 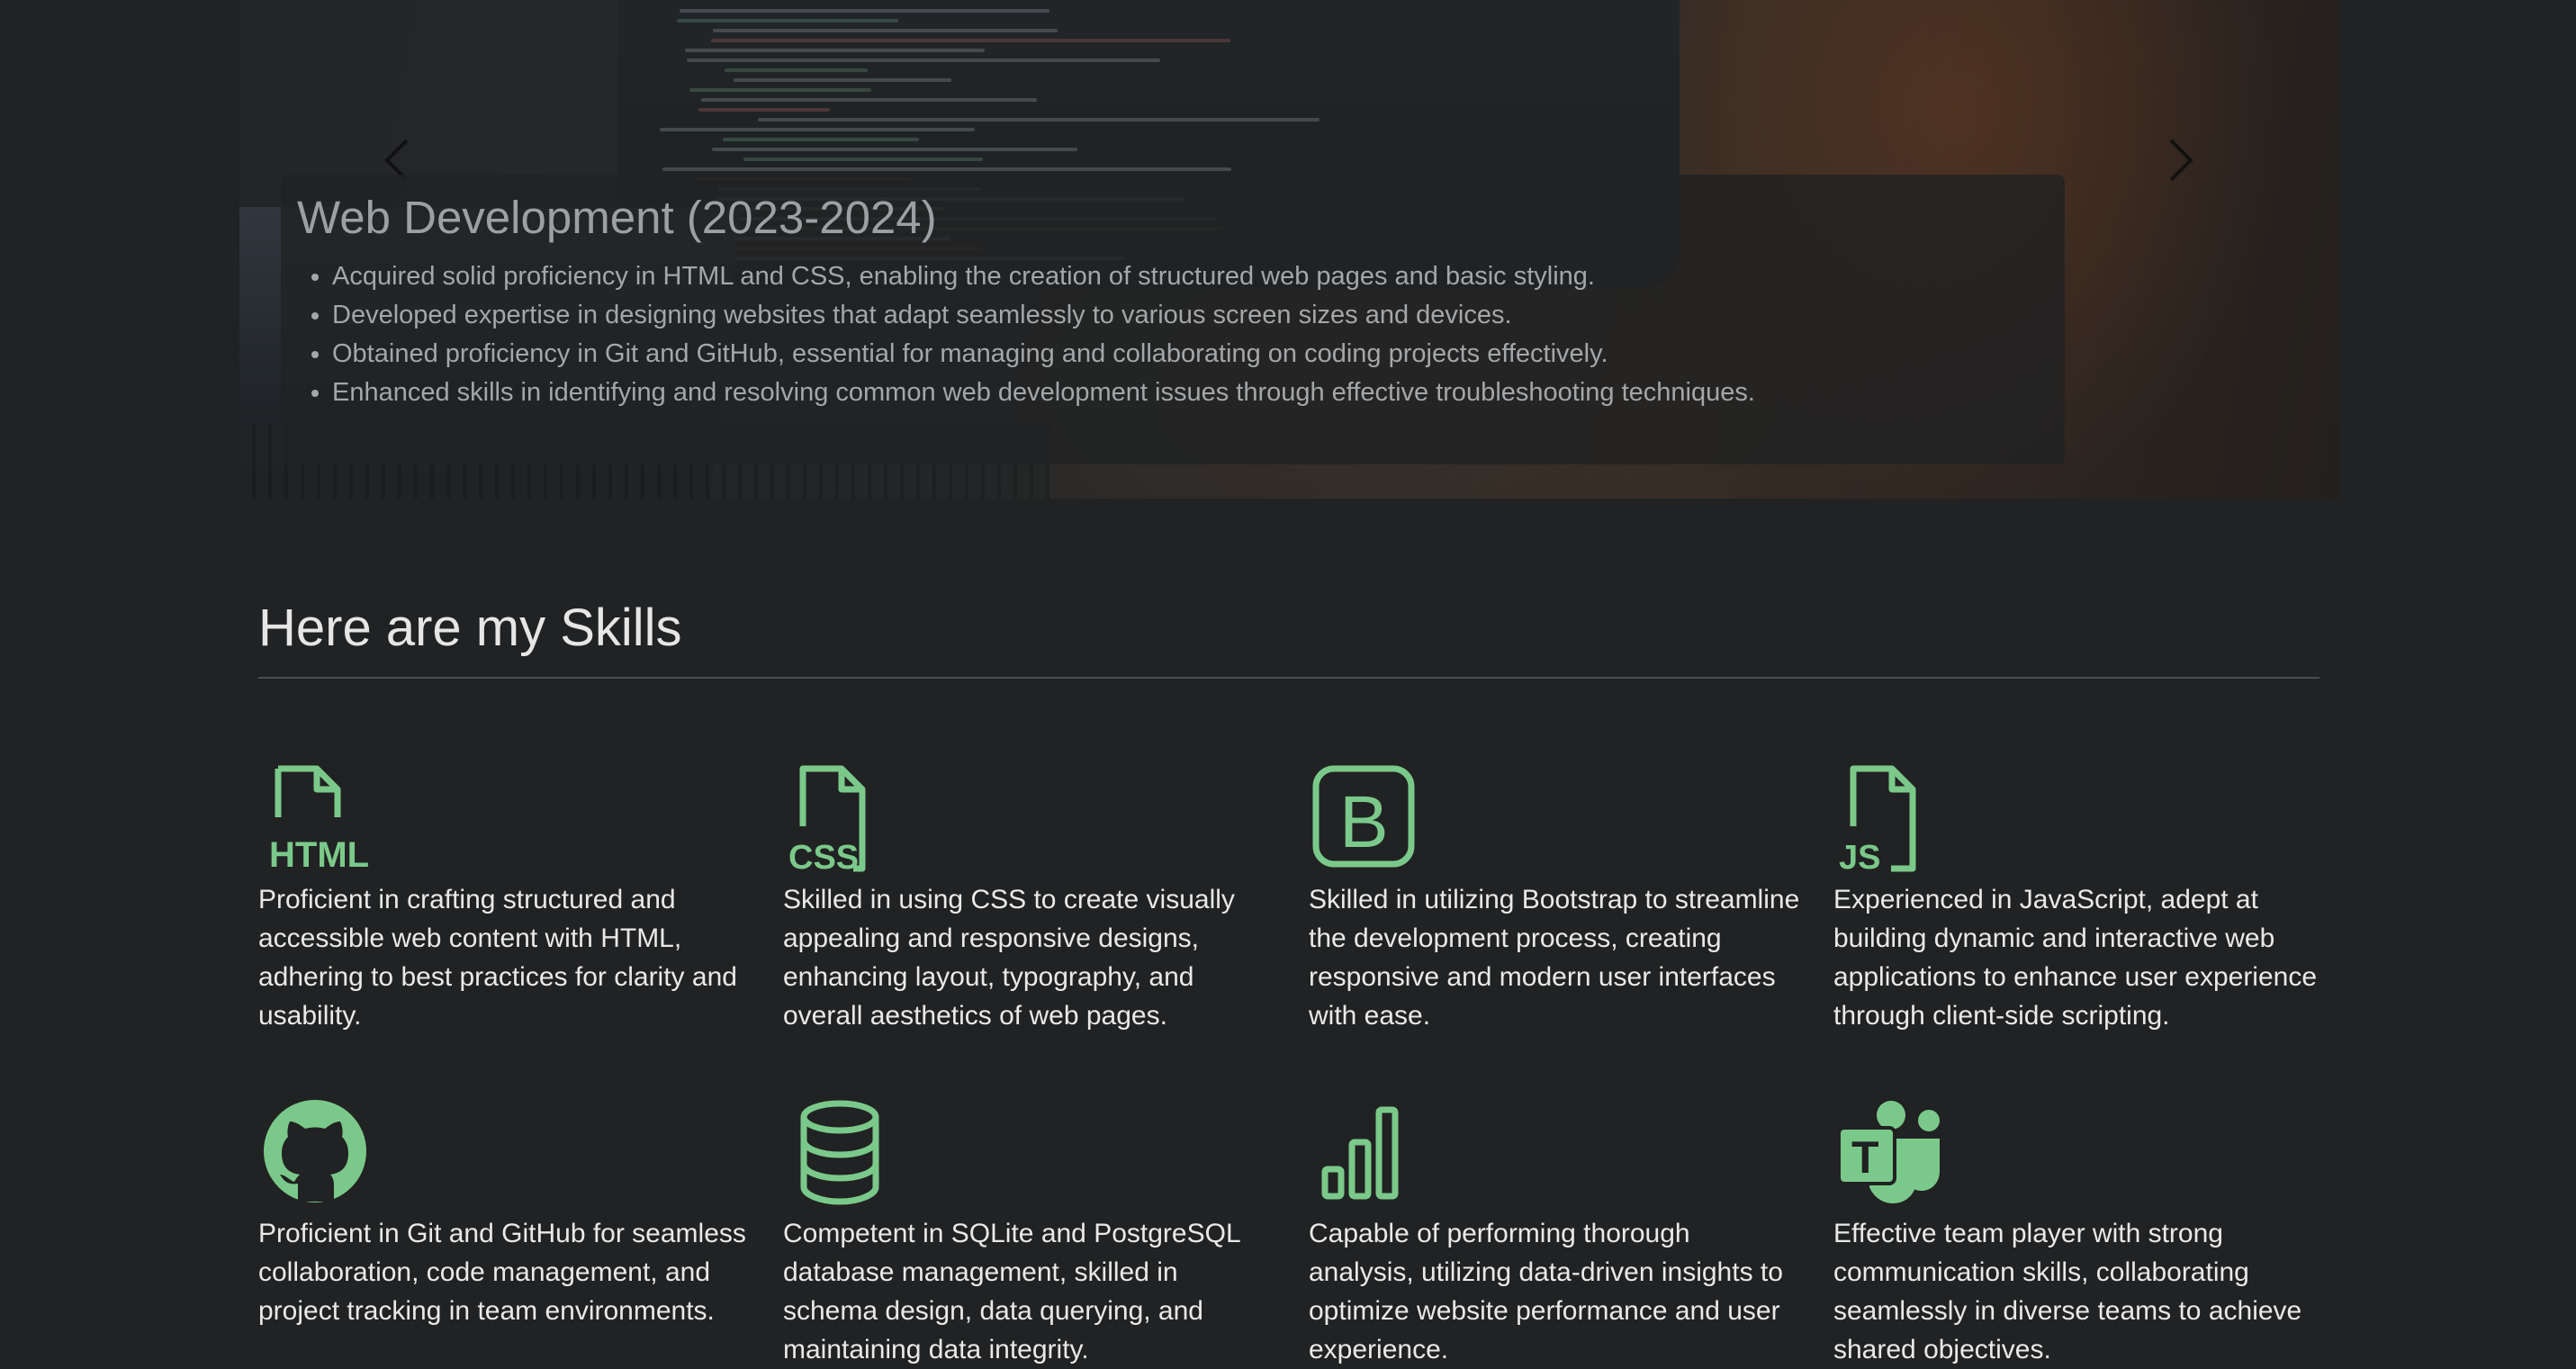 What do you see at coordinates (1367, 1153) in the screenshot?
I see `bar-chart-icon` at bounding box center [1367, 1153].